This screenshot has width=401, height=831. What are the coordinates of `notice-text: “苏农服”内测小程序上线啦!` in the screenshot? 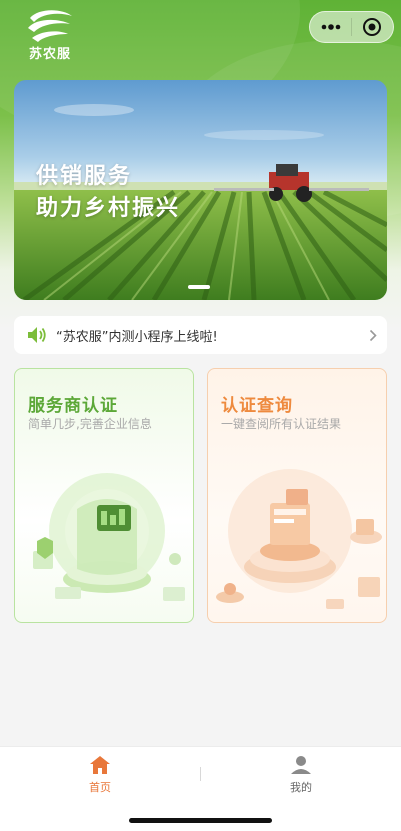 It's located at (137, 337).